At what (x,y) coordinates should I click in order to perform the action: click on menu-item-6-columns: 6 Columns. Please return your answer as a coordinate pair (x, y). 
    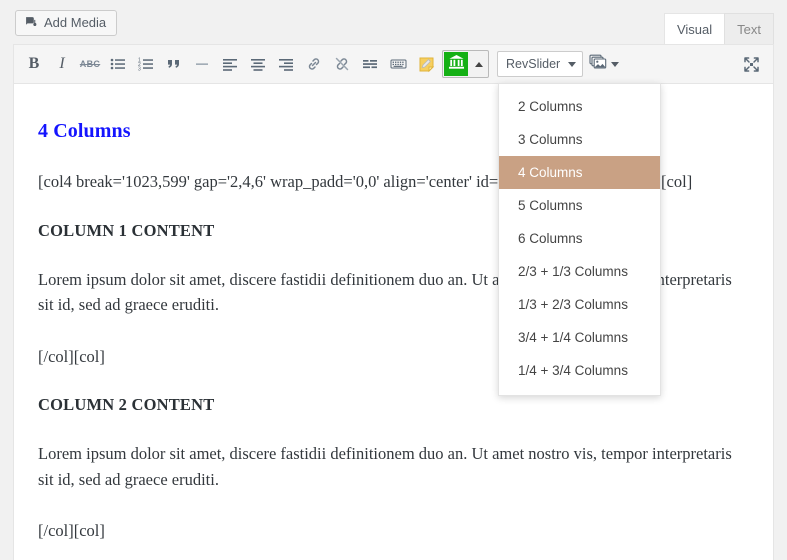
    Looking at the image, I should click on (579, 238).